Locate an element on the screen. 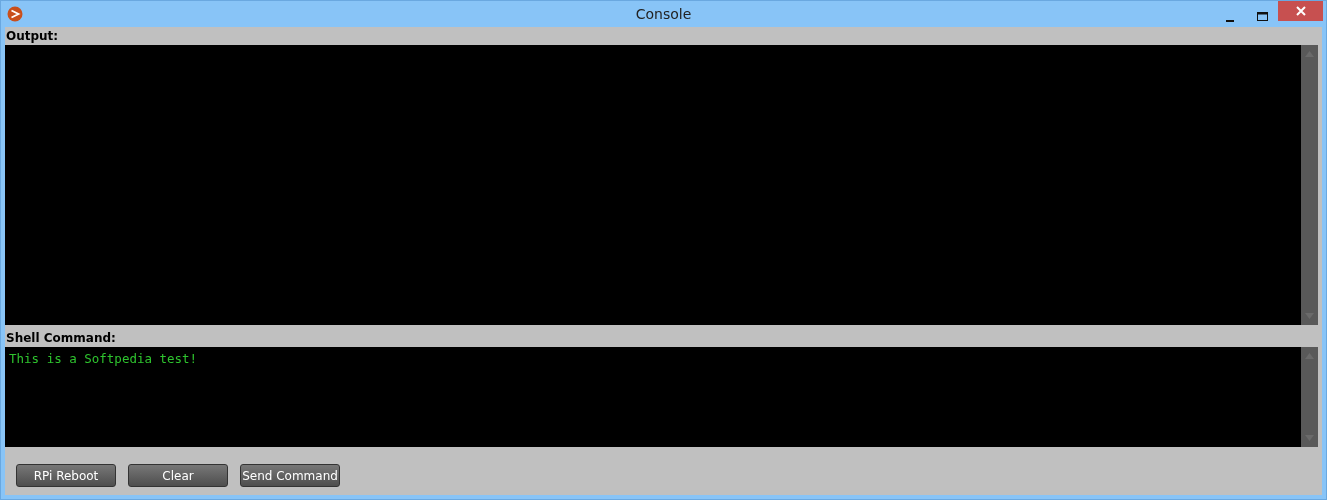 This screenshot has width=1327, height=500. close-icon is located at coordinates (1300, 11).